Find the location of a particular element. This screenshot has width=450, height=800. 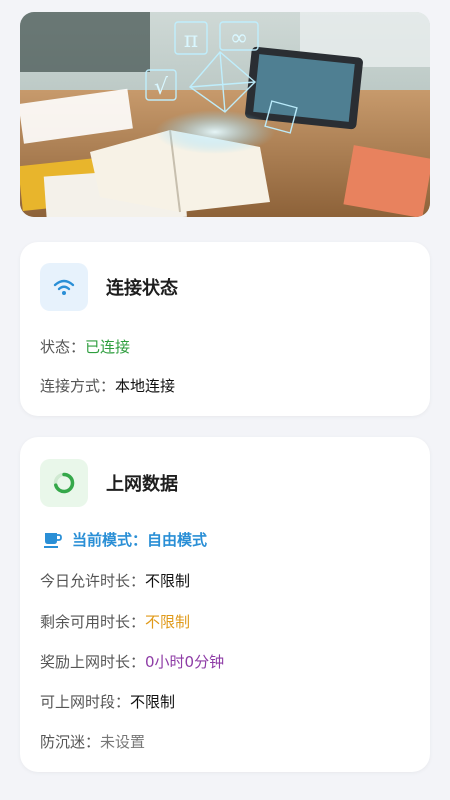

sqrt-symbol: √ is located at coordinates (161, 87).